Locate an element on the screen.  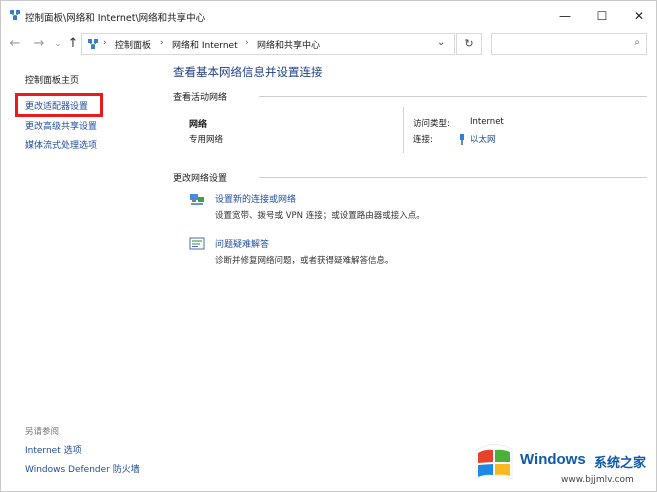
breadcrumb-network-internet: 网络和 Internet is located at coordinates (205, 44).